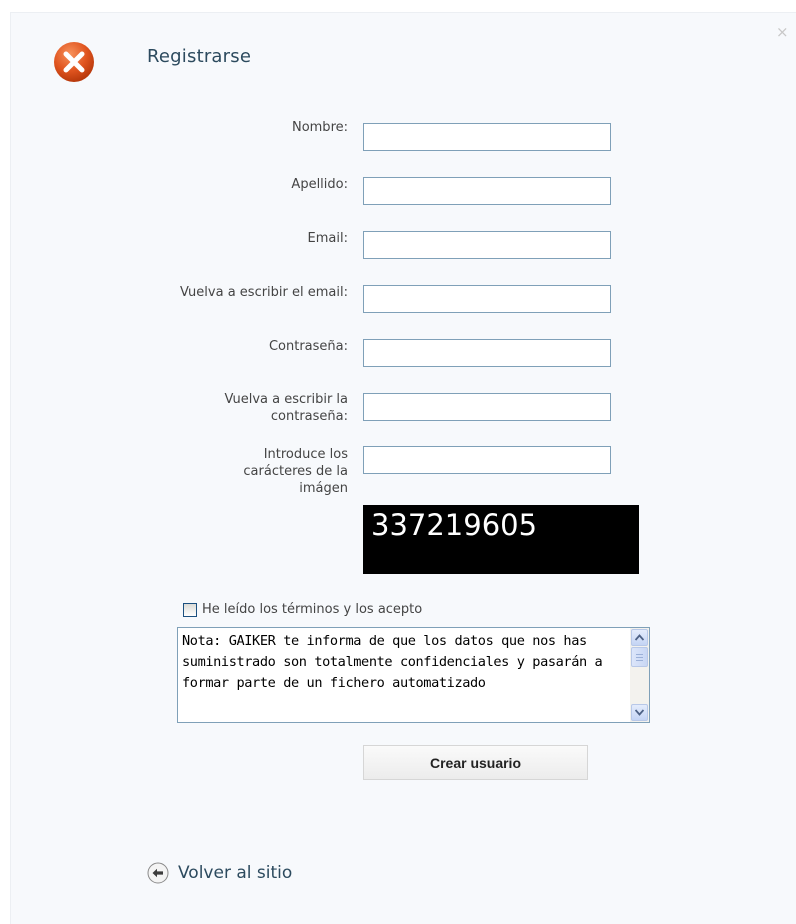  Describe the element at coordinates (487, 460) in the screenshot. I see `captcha-input` at that location.